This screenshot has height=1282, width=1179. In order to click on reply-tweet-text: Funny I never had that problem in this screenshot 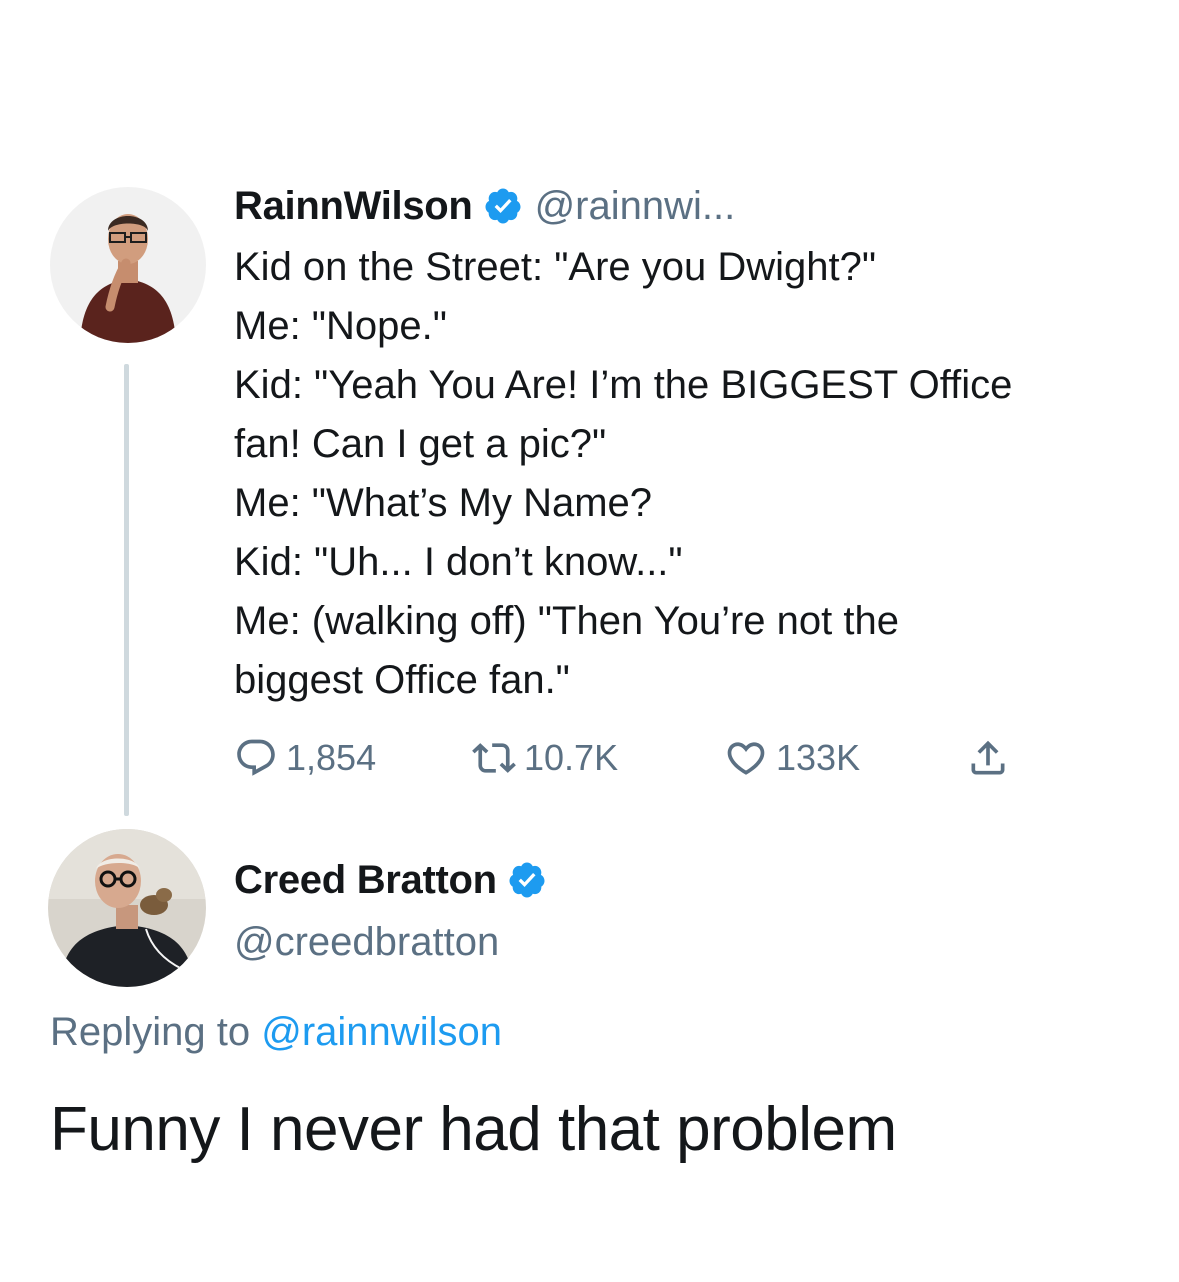, I will do `click(473, 1129)`.